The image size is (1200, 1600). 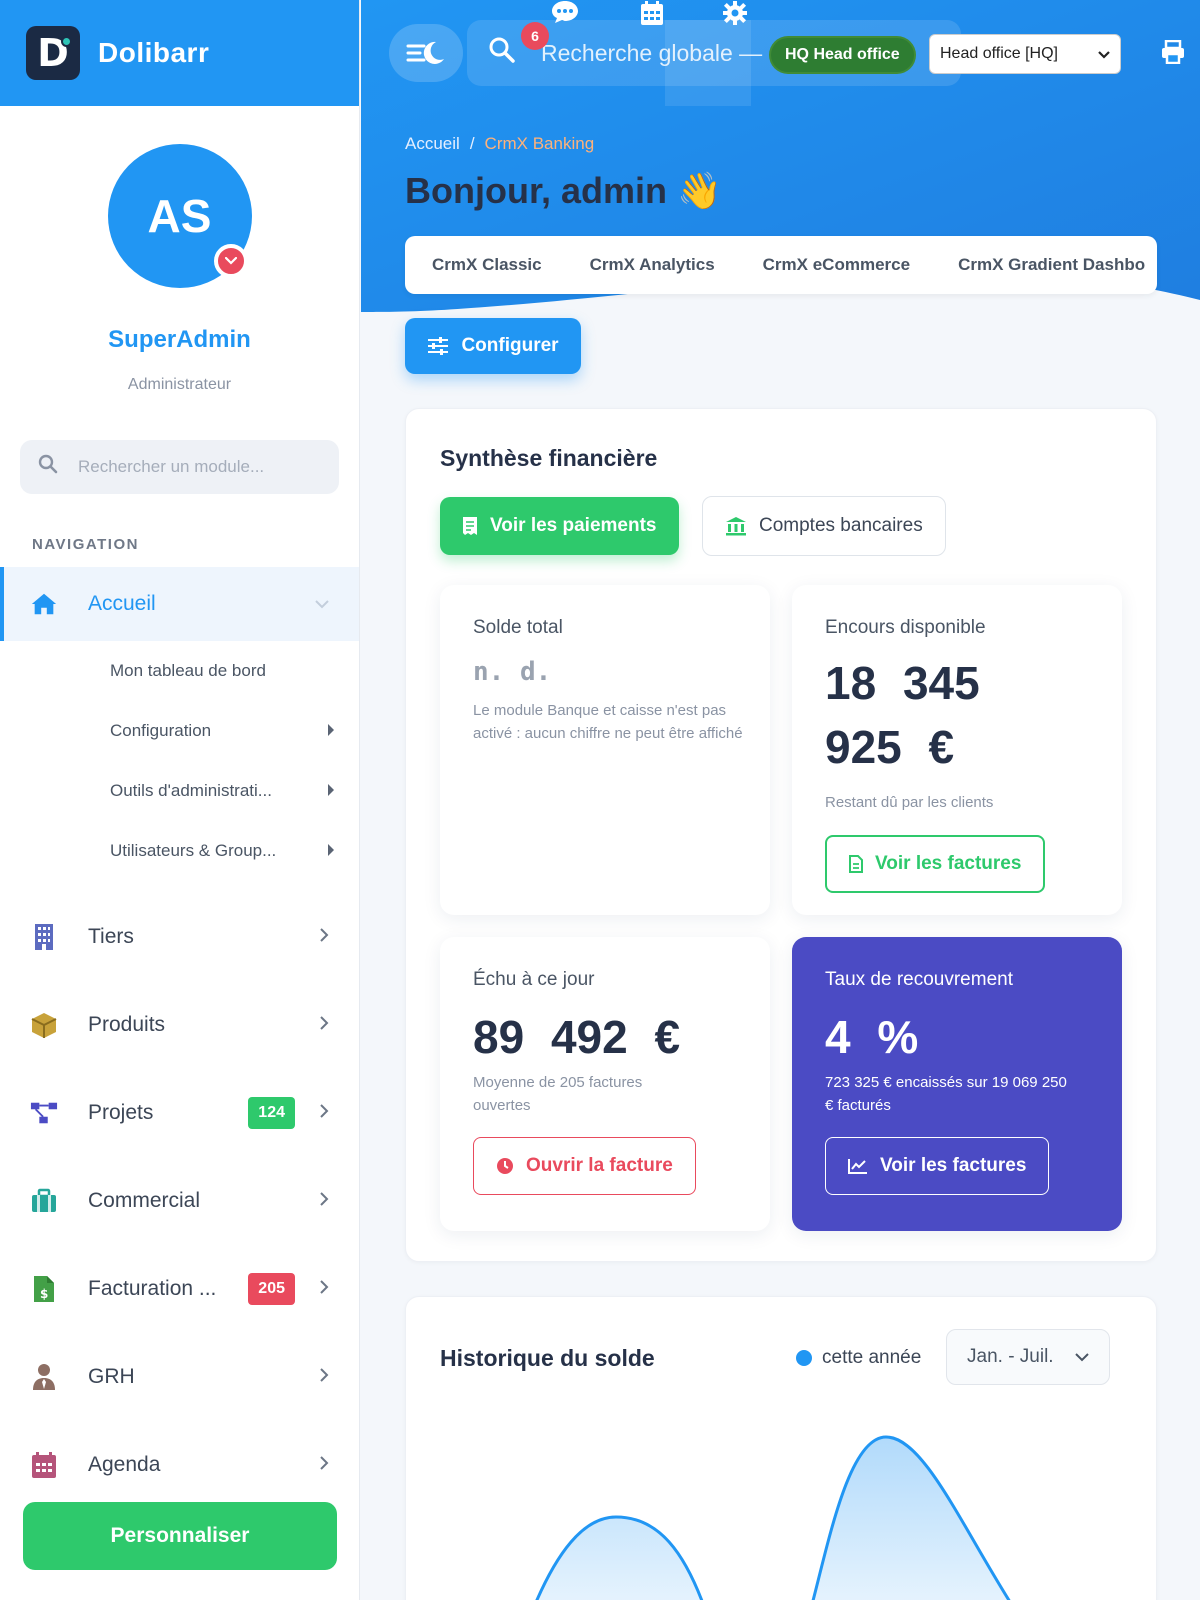 What do you see at coordinates (179, 1377) in the screenshot?
I see `sidebar-item-grh: GRH` at bounding box center [179, 1377].